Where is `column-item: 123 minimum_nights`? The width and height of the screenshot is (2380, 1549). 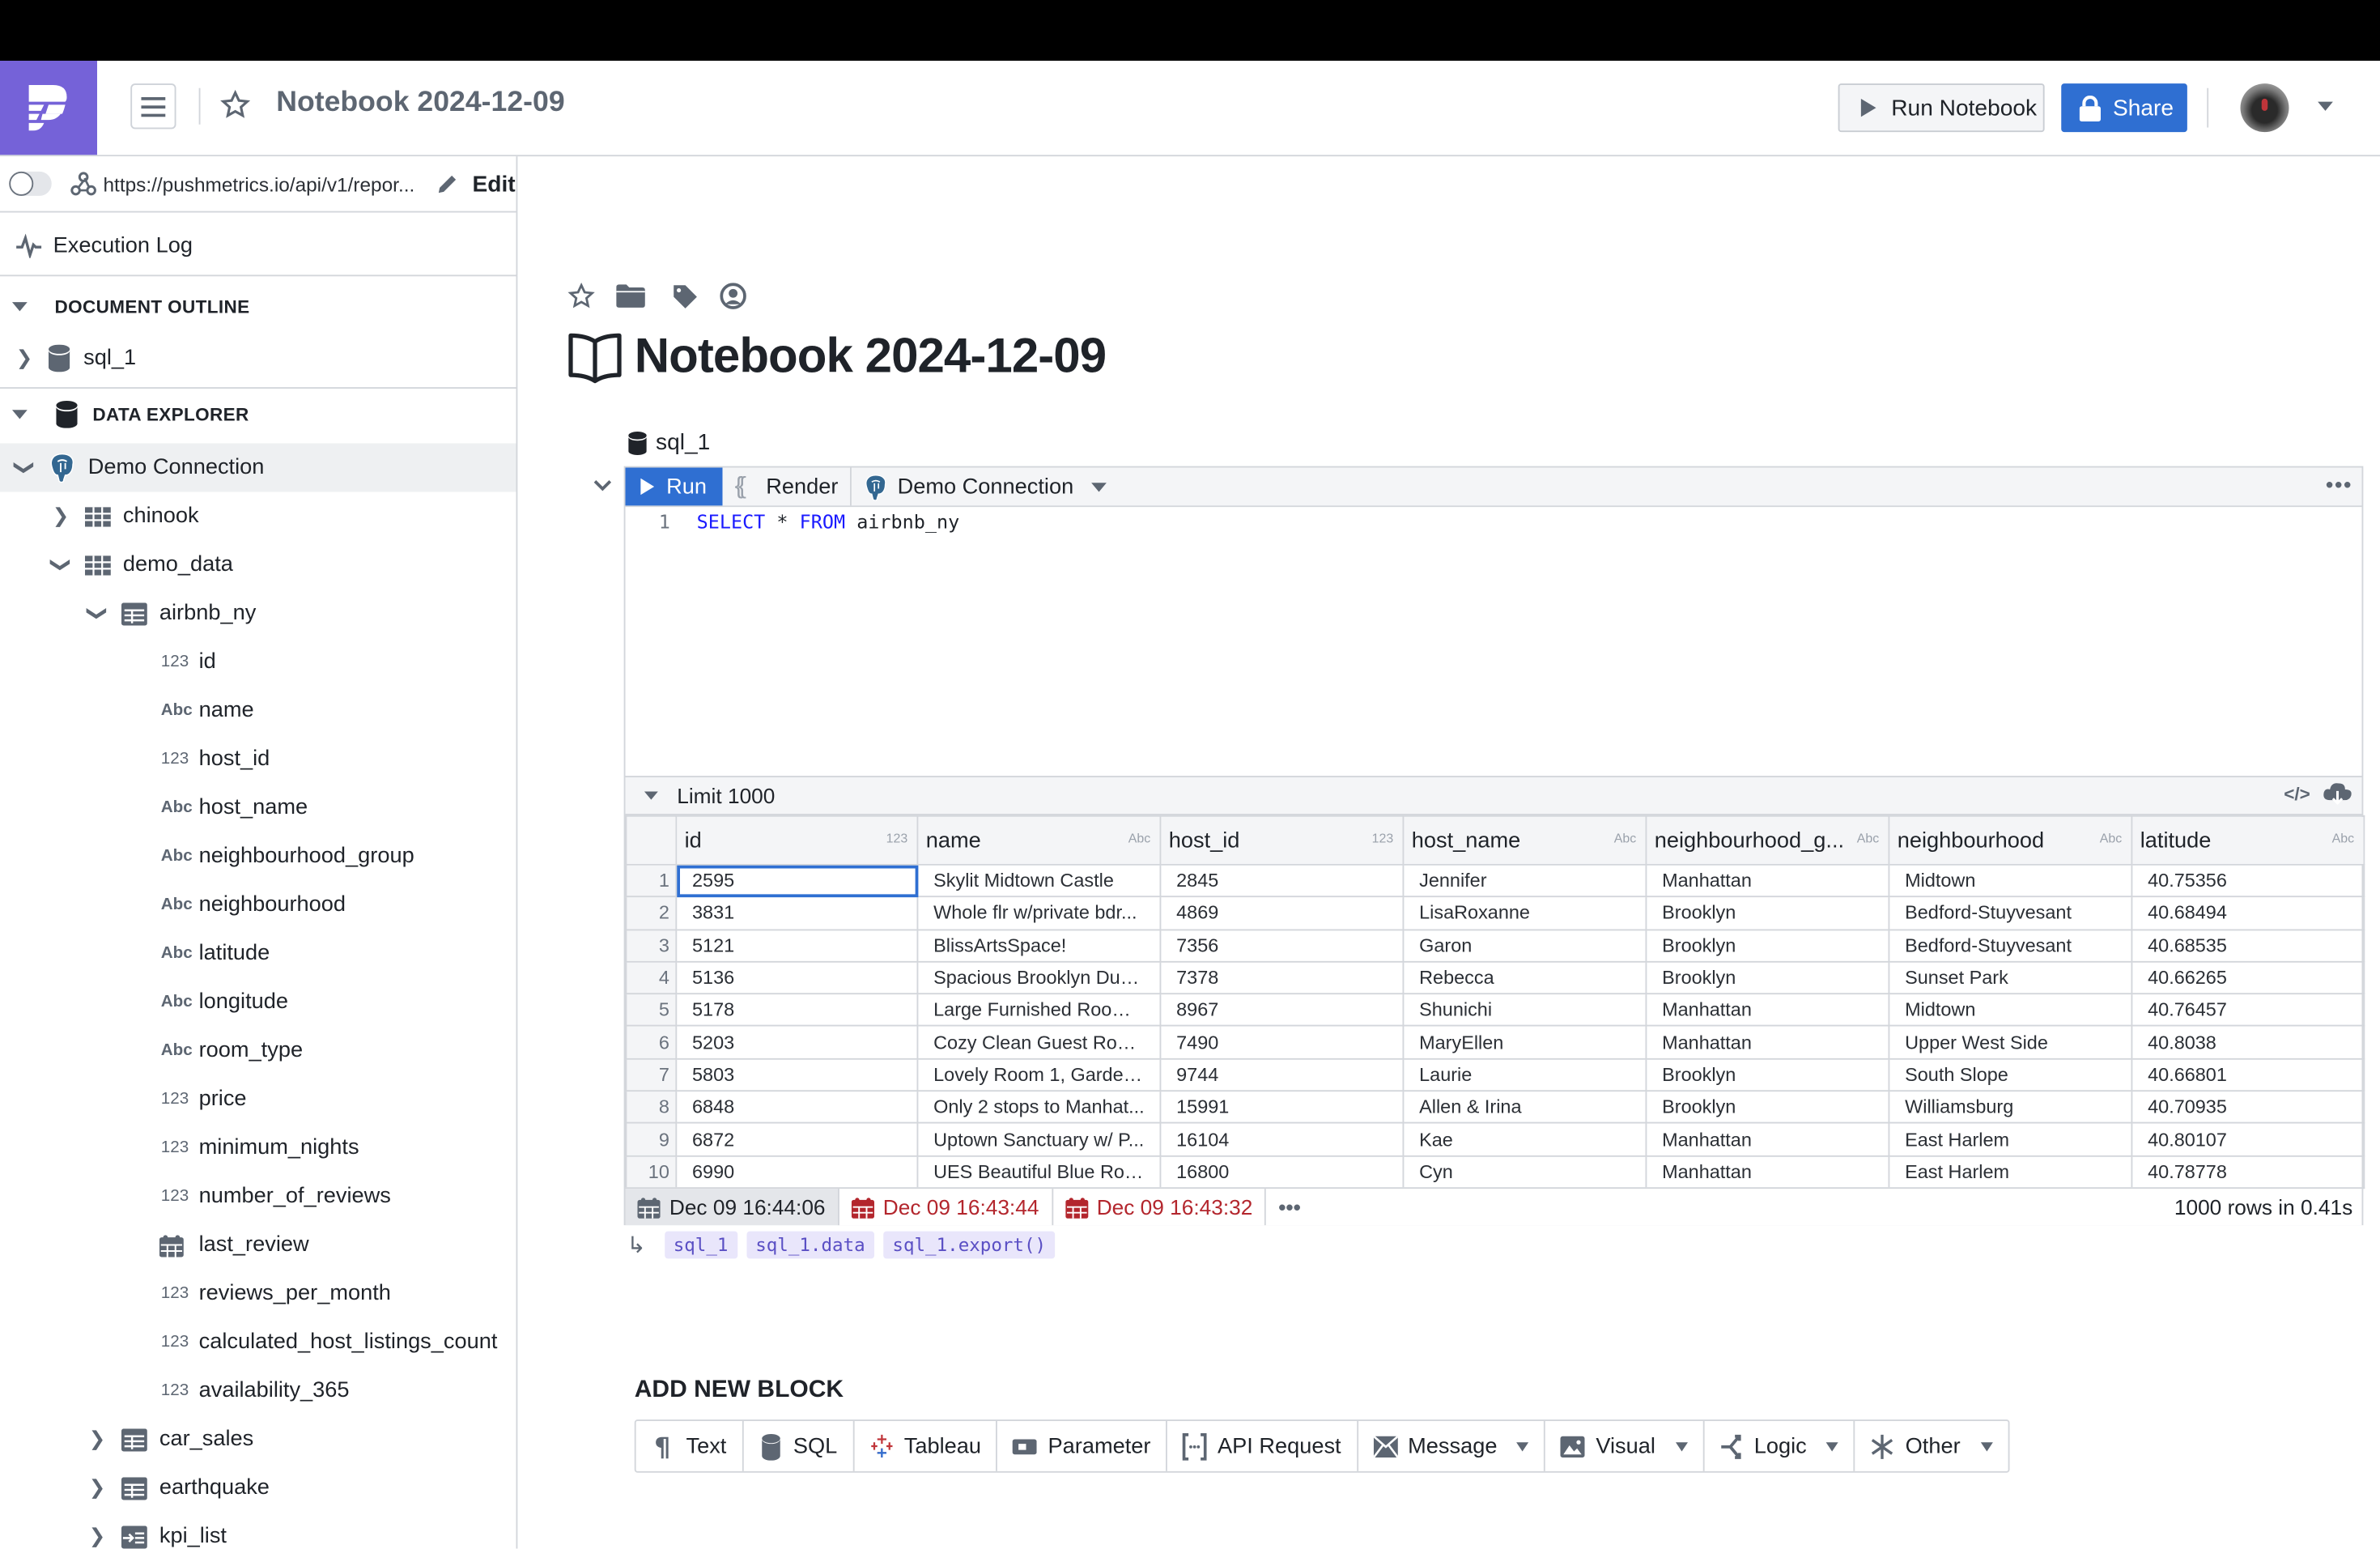 column-item: 123 minimum_nights is located at coordinates (258, 1147).